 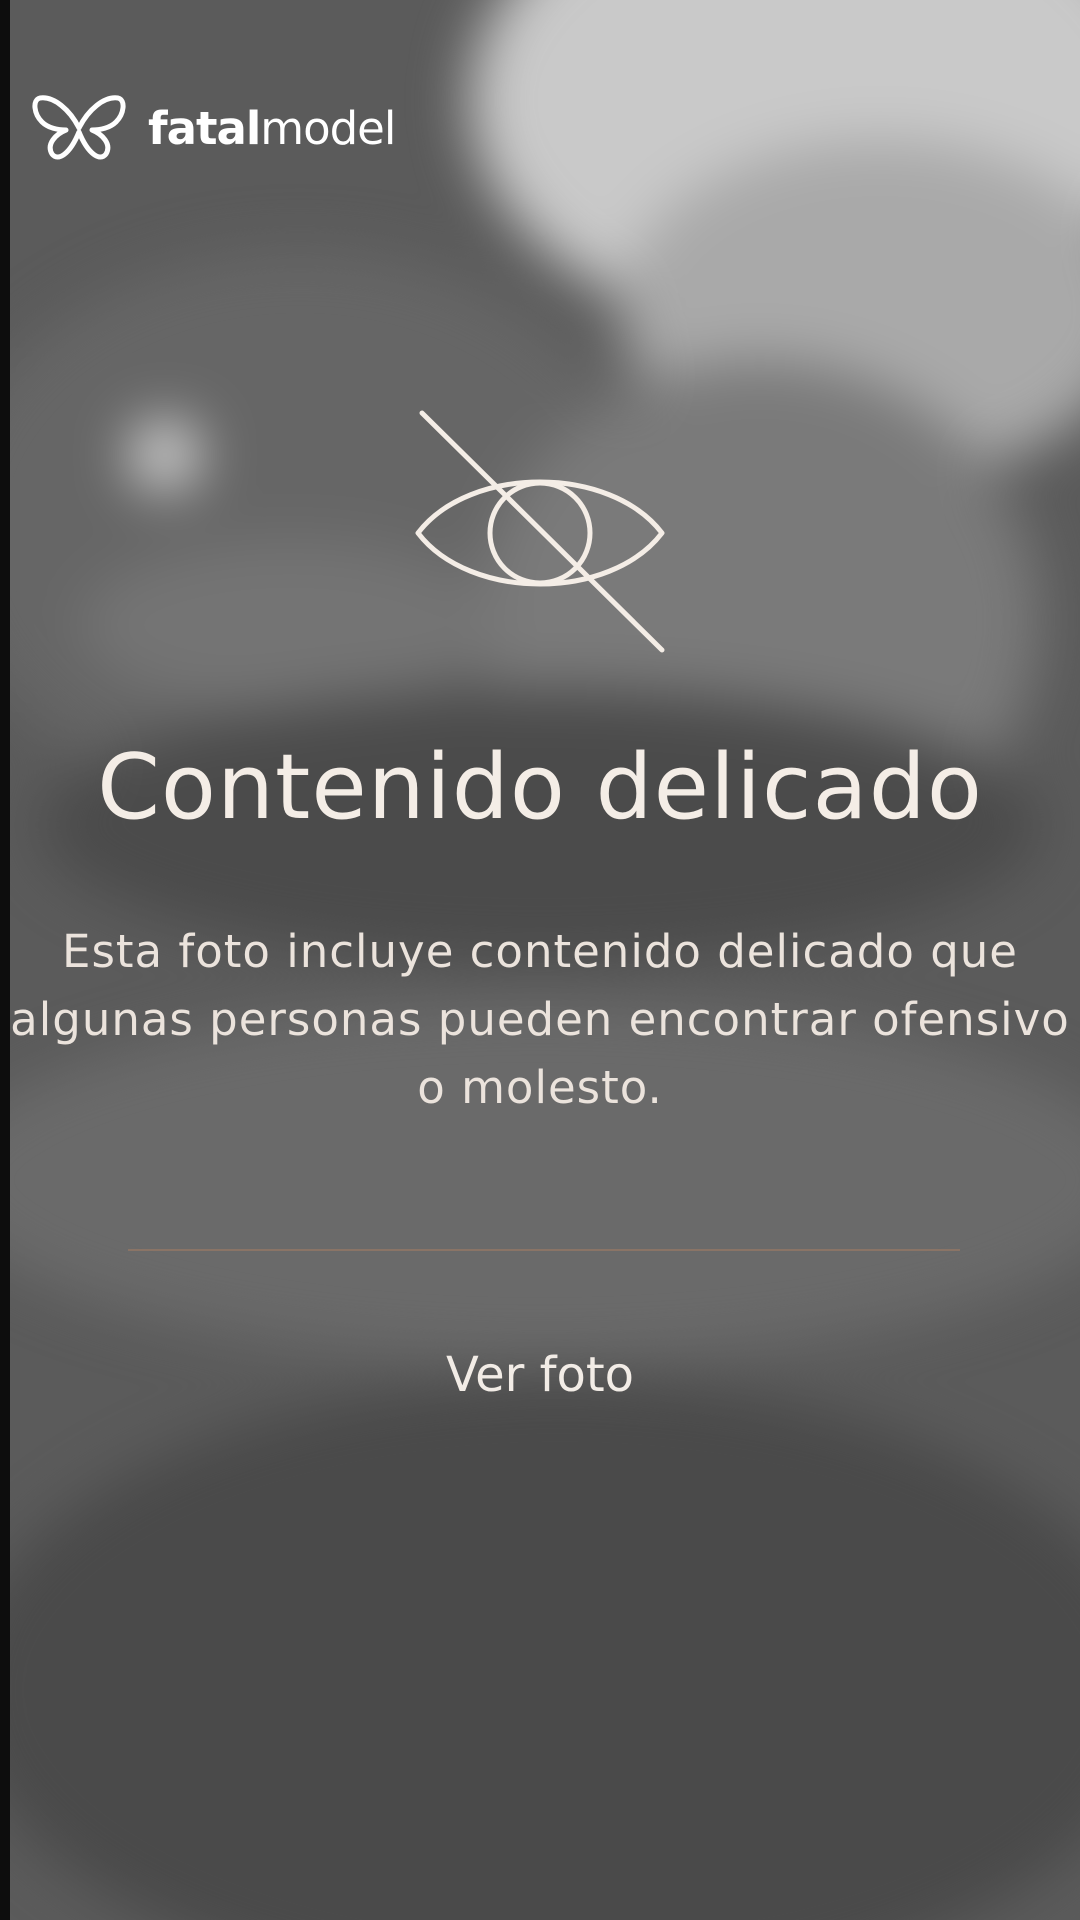 I want to click on view-photo-button: Ver foto, so click(x=540, y=1375).